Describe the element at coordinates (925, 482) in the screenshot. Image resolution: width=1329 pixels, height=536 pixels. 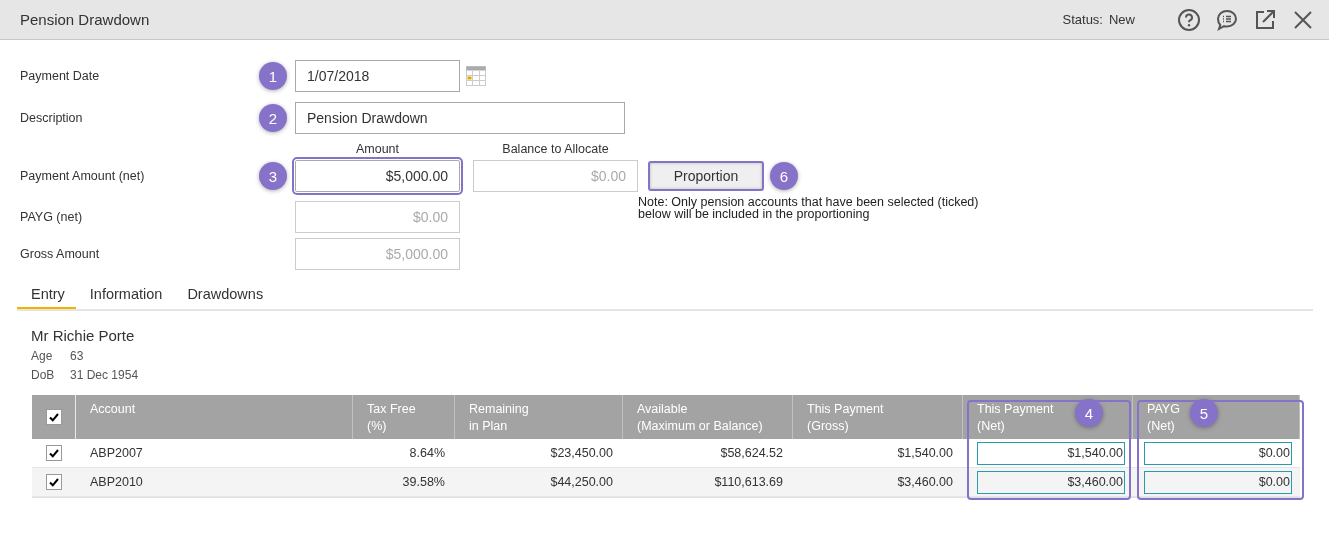
I see `table-cell: $3,460.00` at that location.